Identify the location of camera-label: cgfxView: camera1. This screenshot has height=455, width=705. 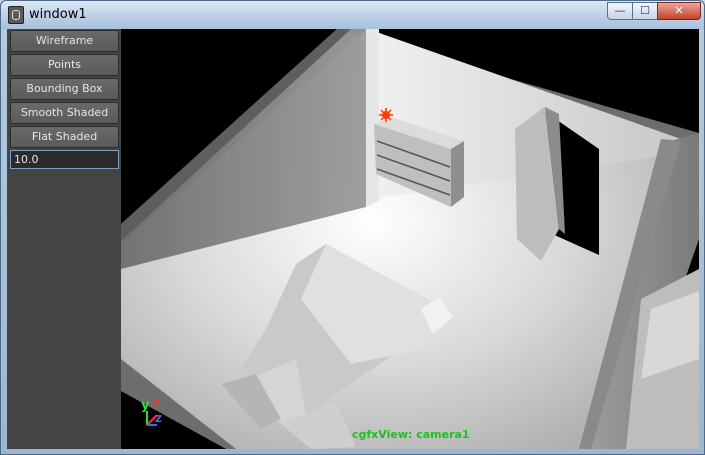
(411, 434).